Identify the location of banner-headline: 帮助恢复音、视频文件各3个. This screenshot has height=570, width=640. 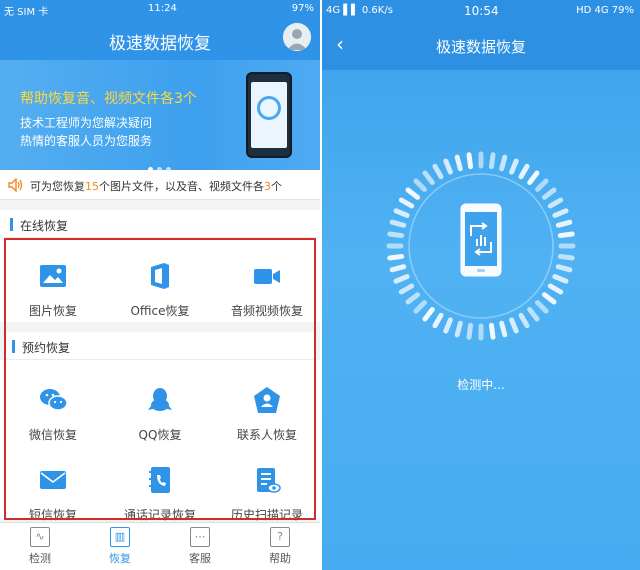
(108, 99).